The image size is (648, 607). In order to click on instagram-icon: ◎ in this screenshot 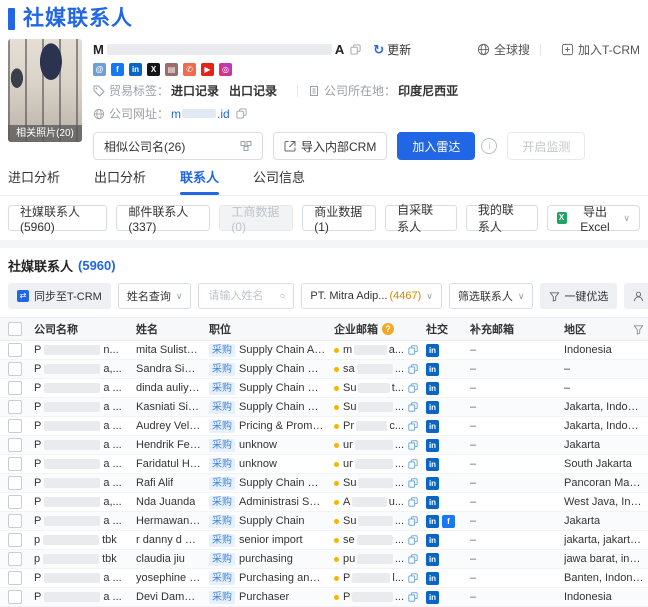, I will do `click(225, 69)`.